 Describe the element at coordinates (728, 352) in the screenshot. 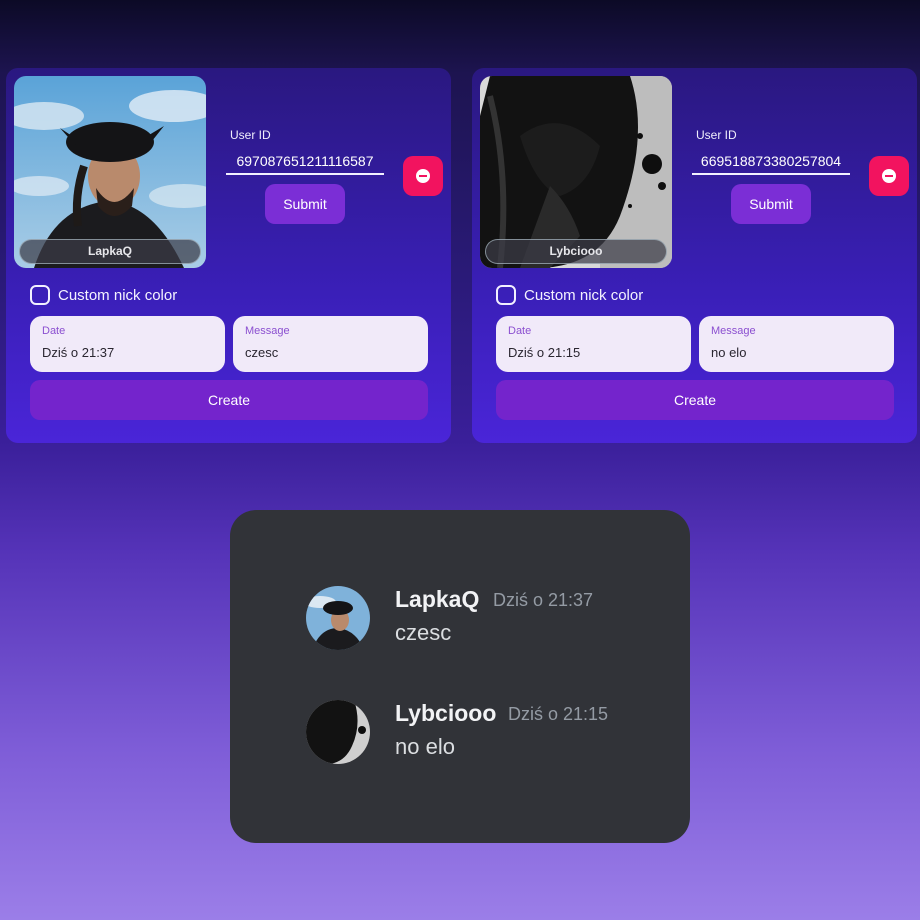

I see `message-field-value: no elo` at that location.